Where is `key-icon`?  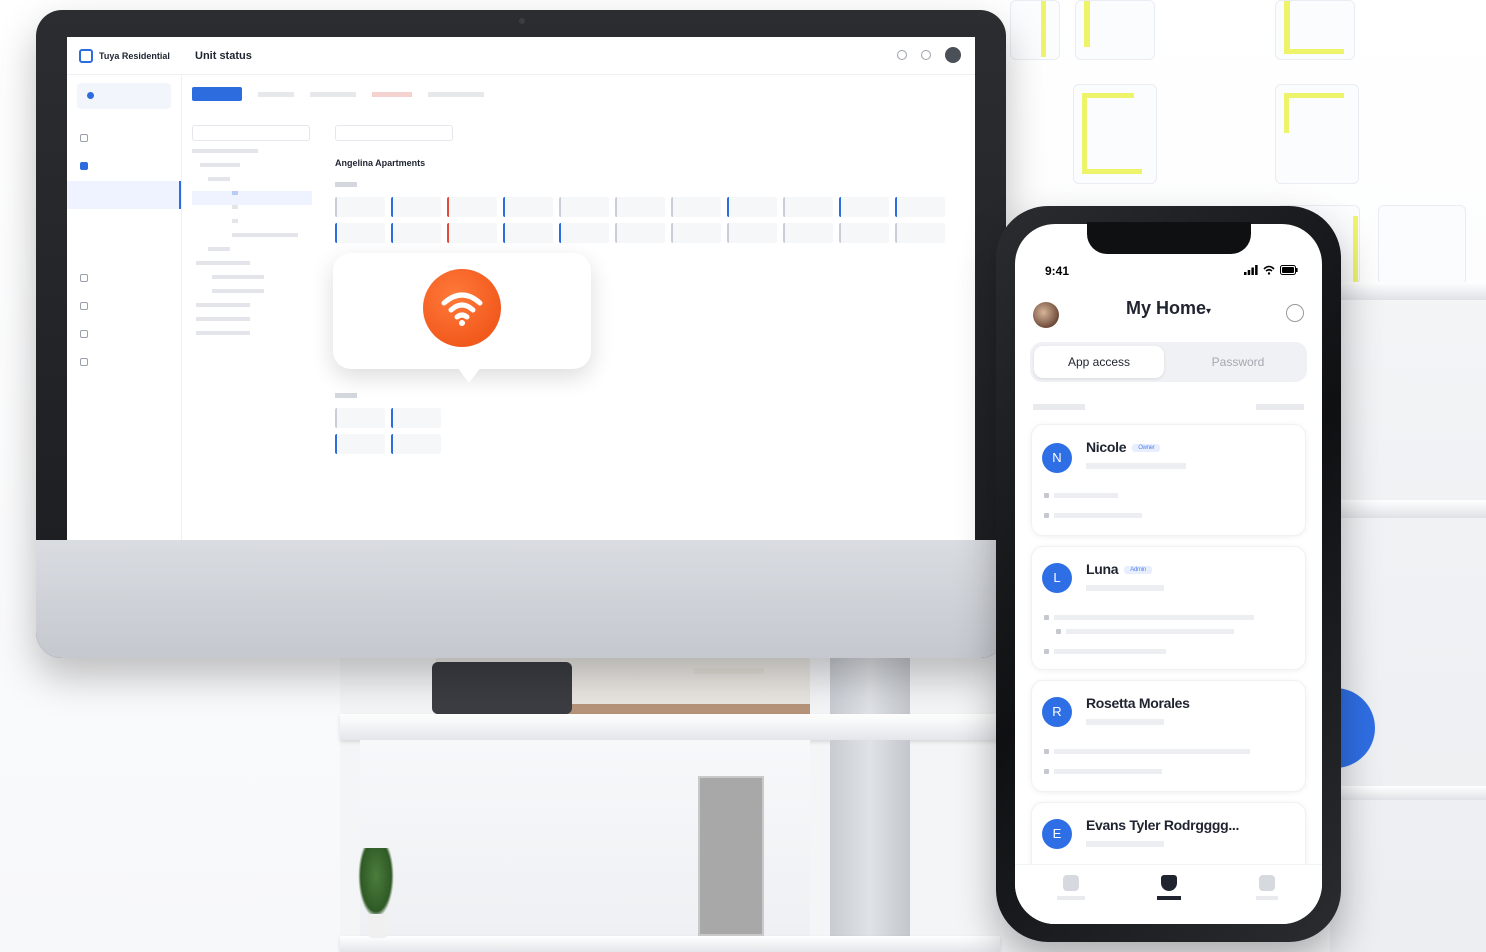
key-icon is located at coordinates (84, 306).